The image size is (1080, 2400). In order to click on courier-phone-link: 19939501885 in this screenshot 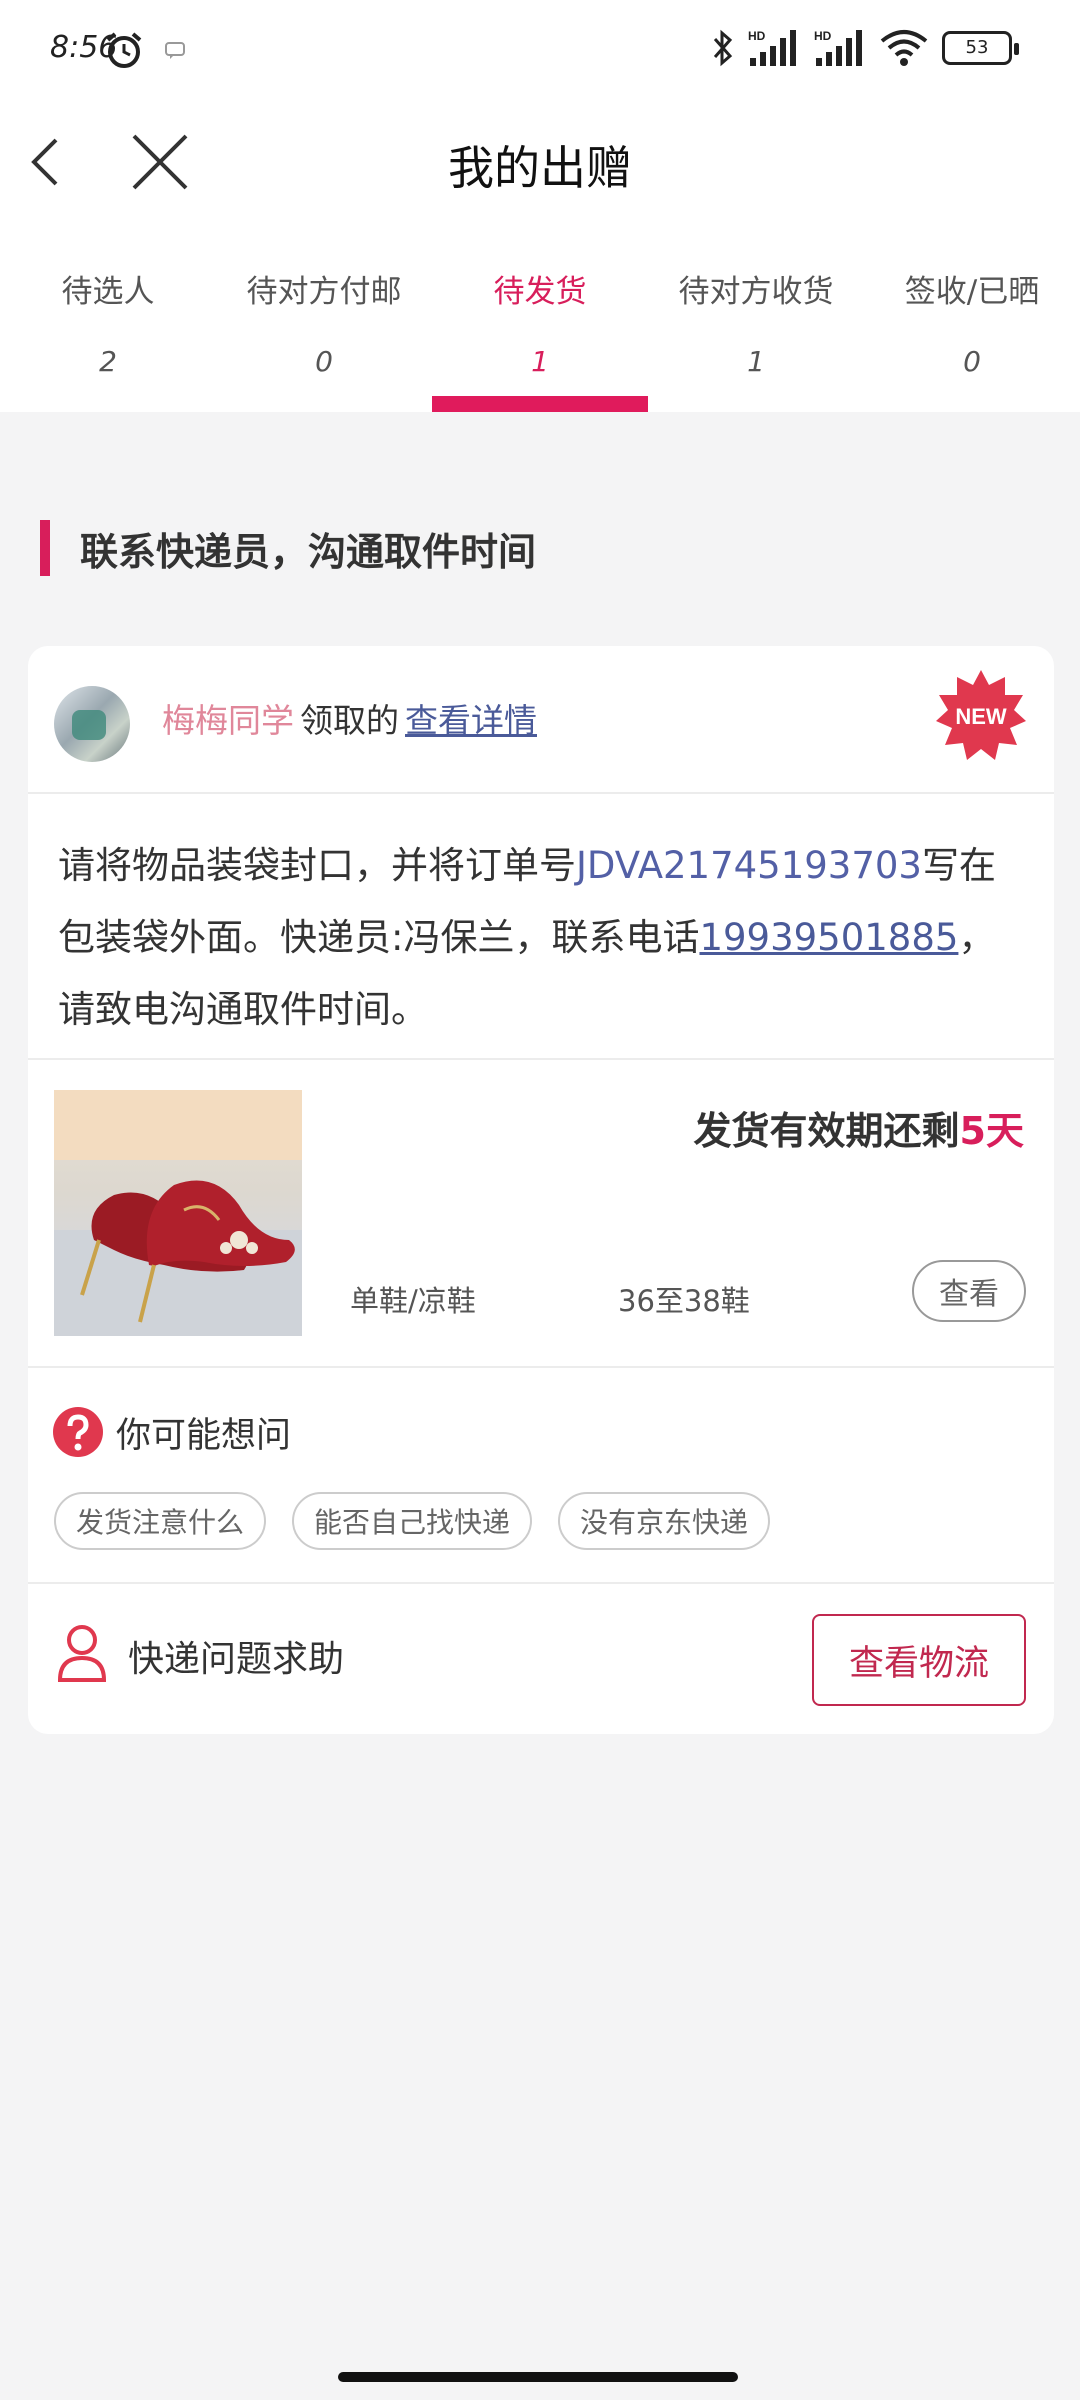, I will do `click(828, 937)`.